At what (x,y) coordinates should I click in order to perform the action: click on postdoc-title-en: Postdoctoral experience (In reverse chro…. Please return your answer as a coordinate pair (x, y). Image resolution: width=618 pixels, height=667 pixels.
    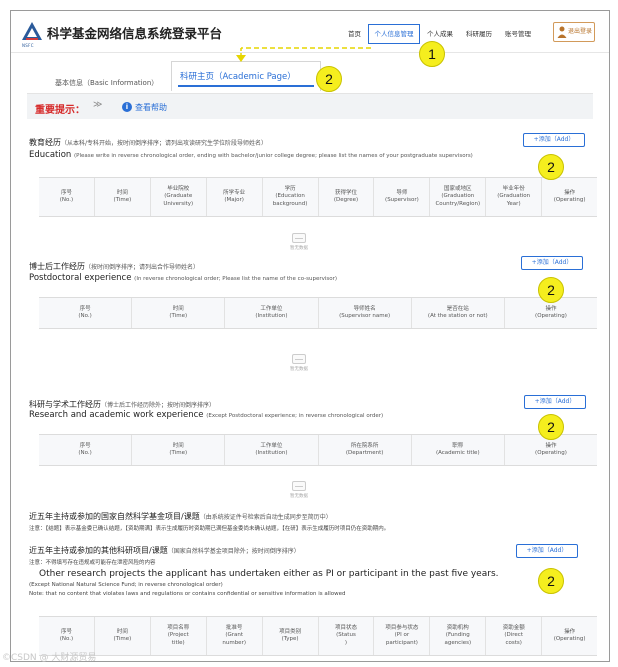
    Looking at the image, I should click on (183, 278).